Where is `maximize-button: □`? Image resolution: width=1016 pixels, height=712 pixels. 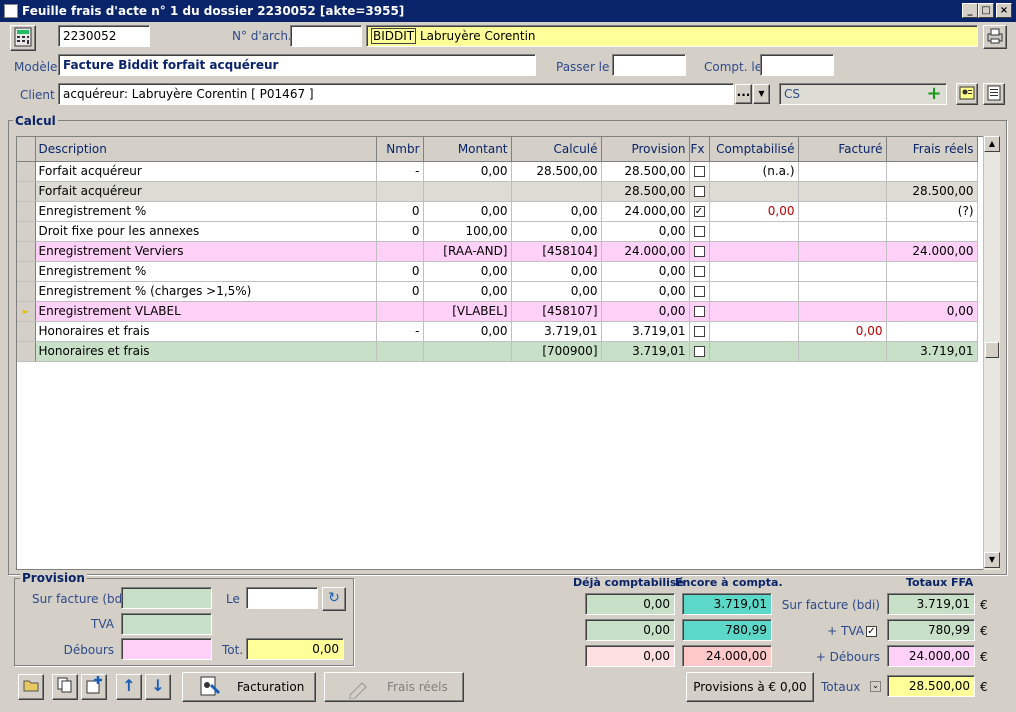 maximize-button: □ is located at coordinates (986, 10).